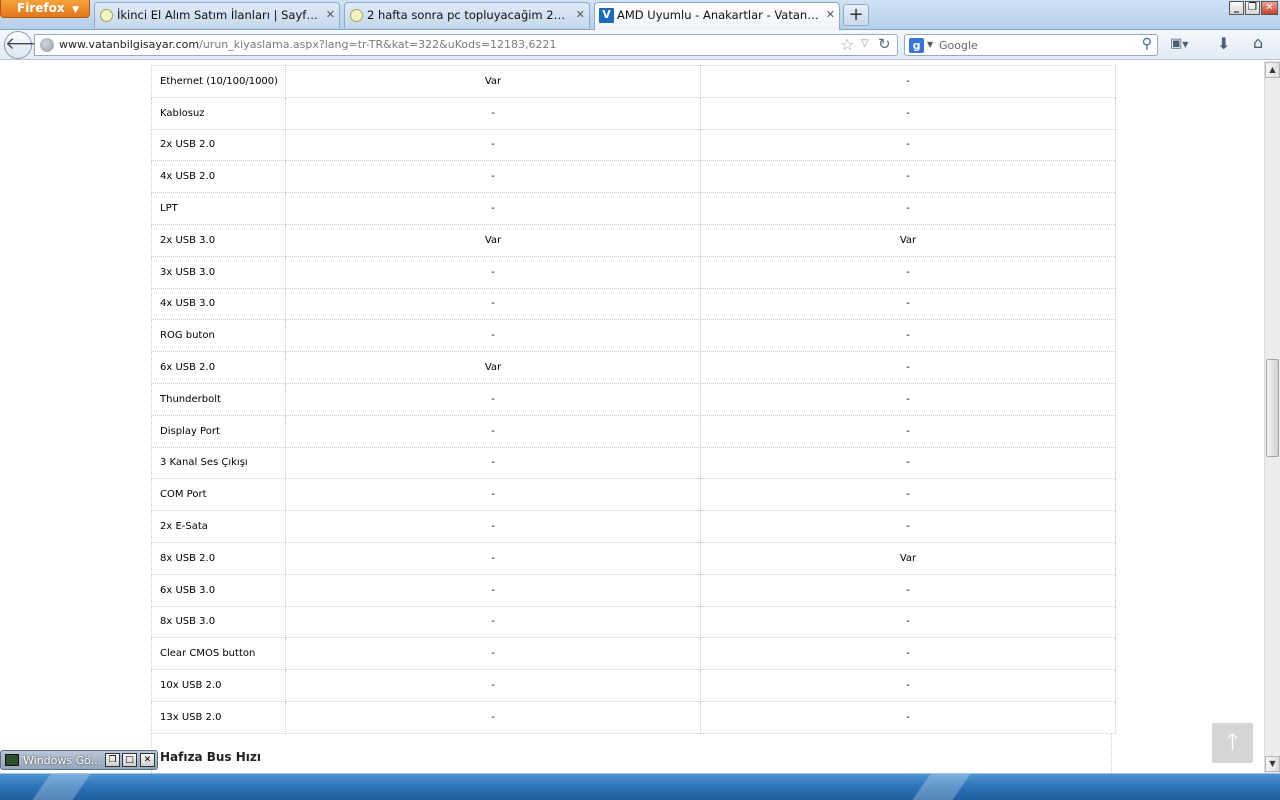 This screenshot has height=800, width=1280. What do you see at coordinates (1272, 408) in the screenshot?
I see `scroll-thumb` at bounding box center [1272, 408].